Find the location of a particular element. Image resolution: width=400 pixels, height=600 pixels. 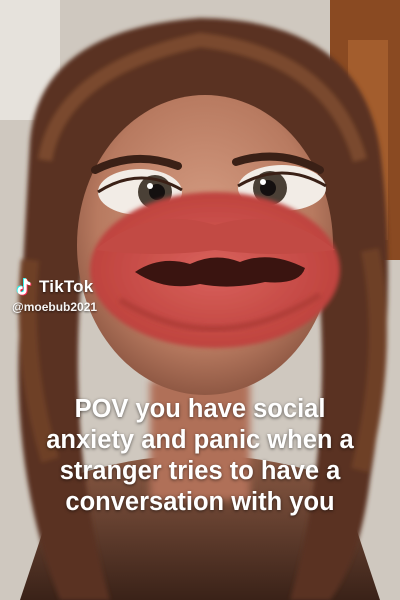

caption-line: stranger tries to have a is located at coordinates (200, 471).